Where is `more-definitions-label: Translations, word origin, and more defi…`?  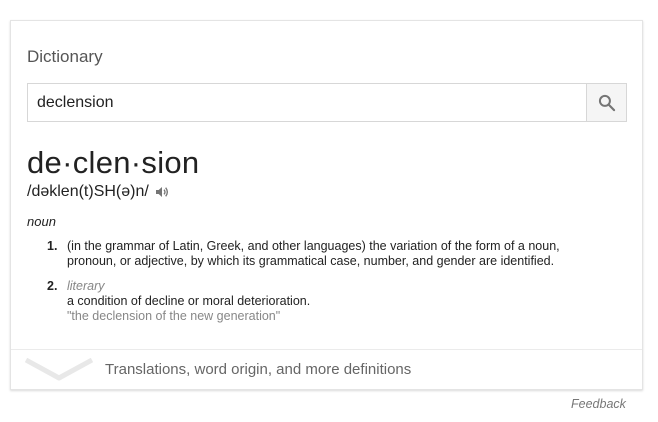
more-definitions-label: Translations, word origin, and more defi… is located at coordinates (258, 369).